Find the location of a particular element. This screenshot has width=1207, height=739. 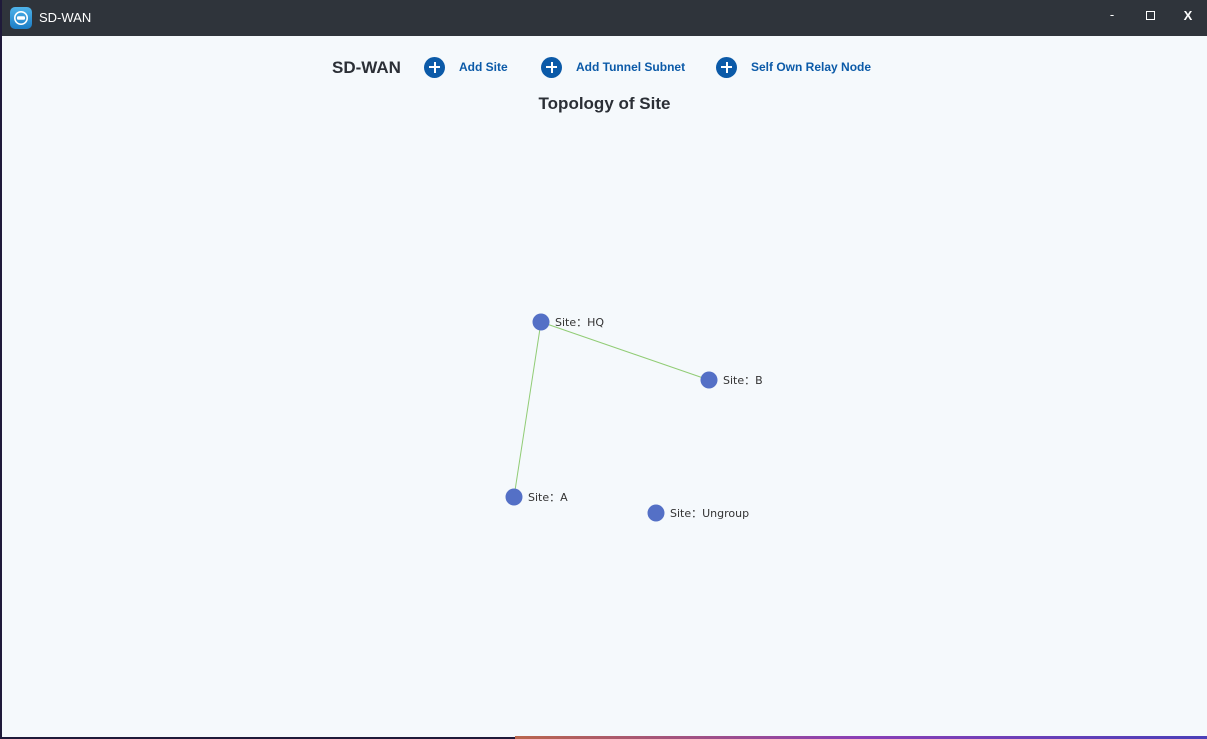

site-node-label: Site：HQ is located at coordinates (579, 322).